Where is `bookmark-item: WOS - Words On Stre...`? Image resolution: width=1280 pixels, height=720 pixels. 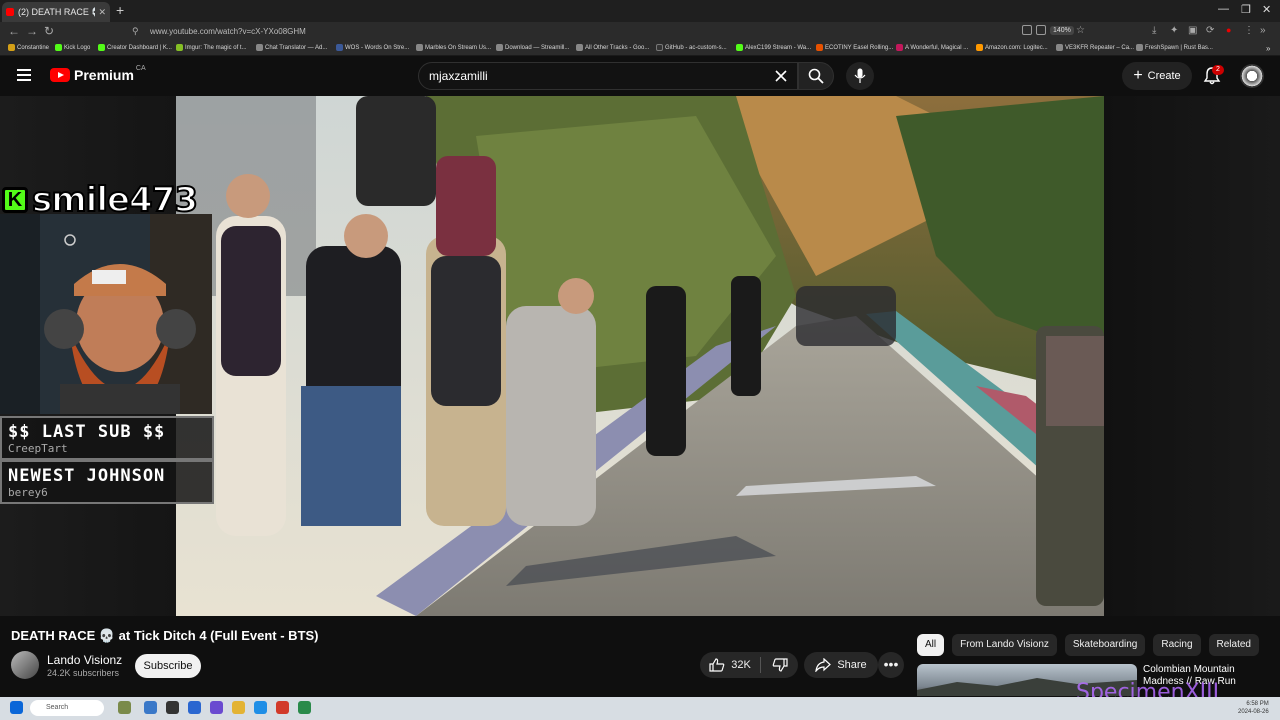
bookmark-item: WOS - Words On Stre... is located at coordinates (372, 47).